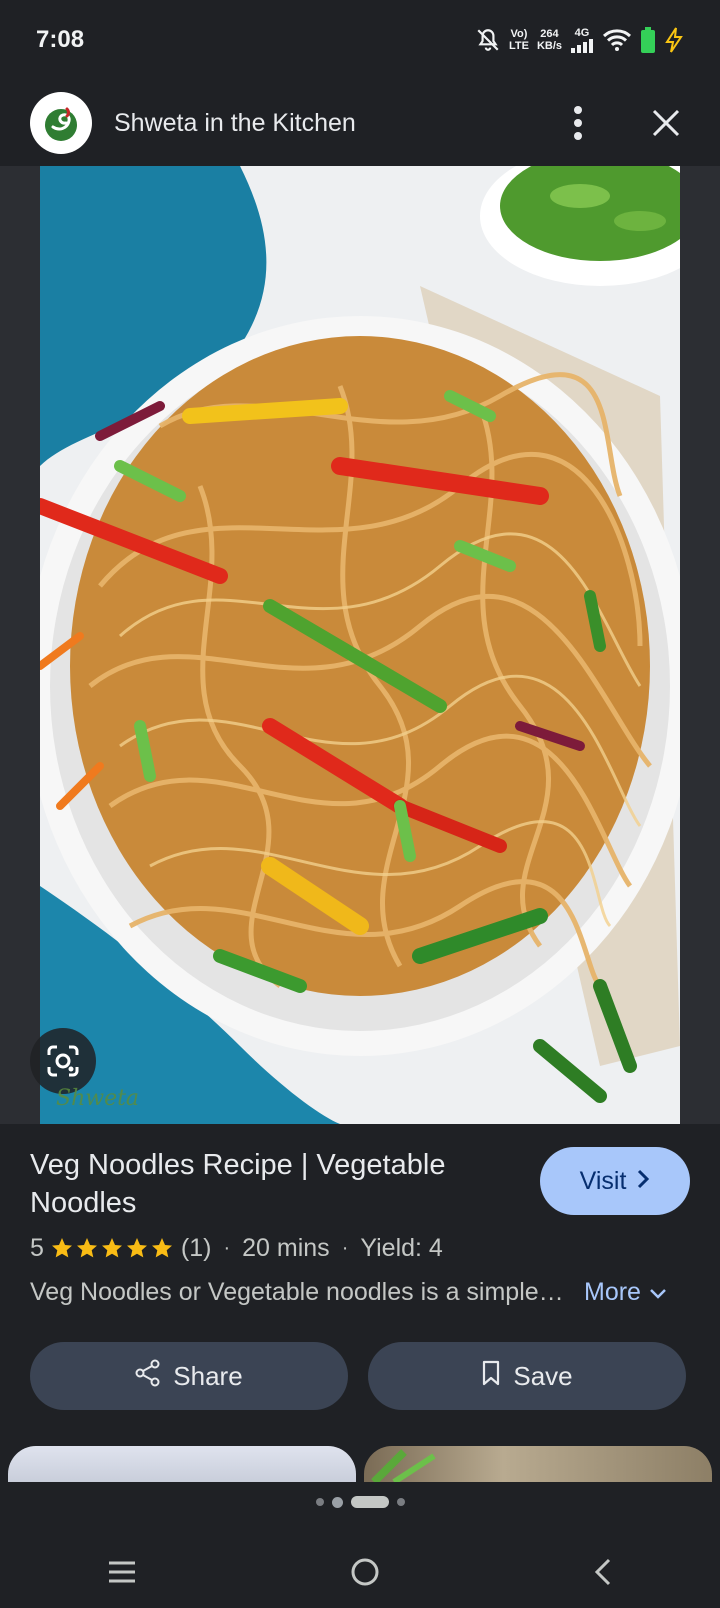 Image resolution: width=720 pixels, height=1608 pixels. Describe the element at coordinates (286, 1247) in the screenshot. I see `cook-time: 20 mins` at that location.